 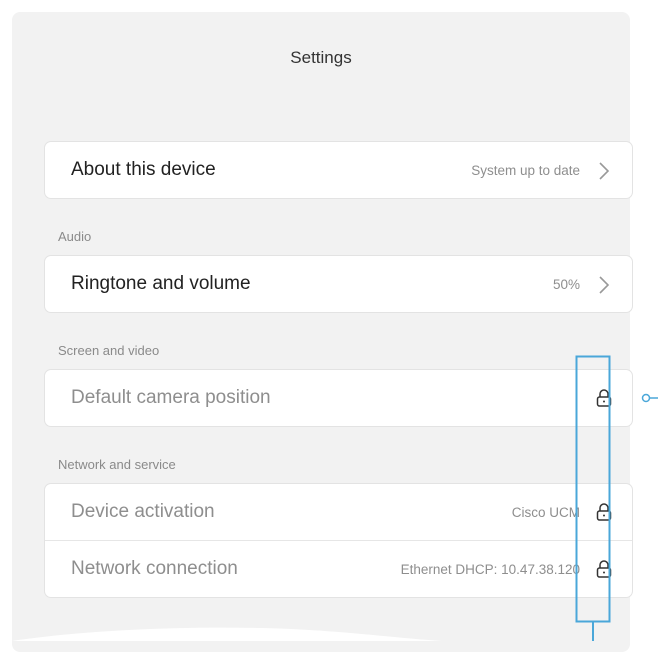 I want to click on row-value: Cisco UCM, so click(x=545, y=512).